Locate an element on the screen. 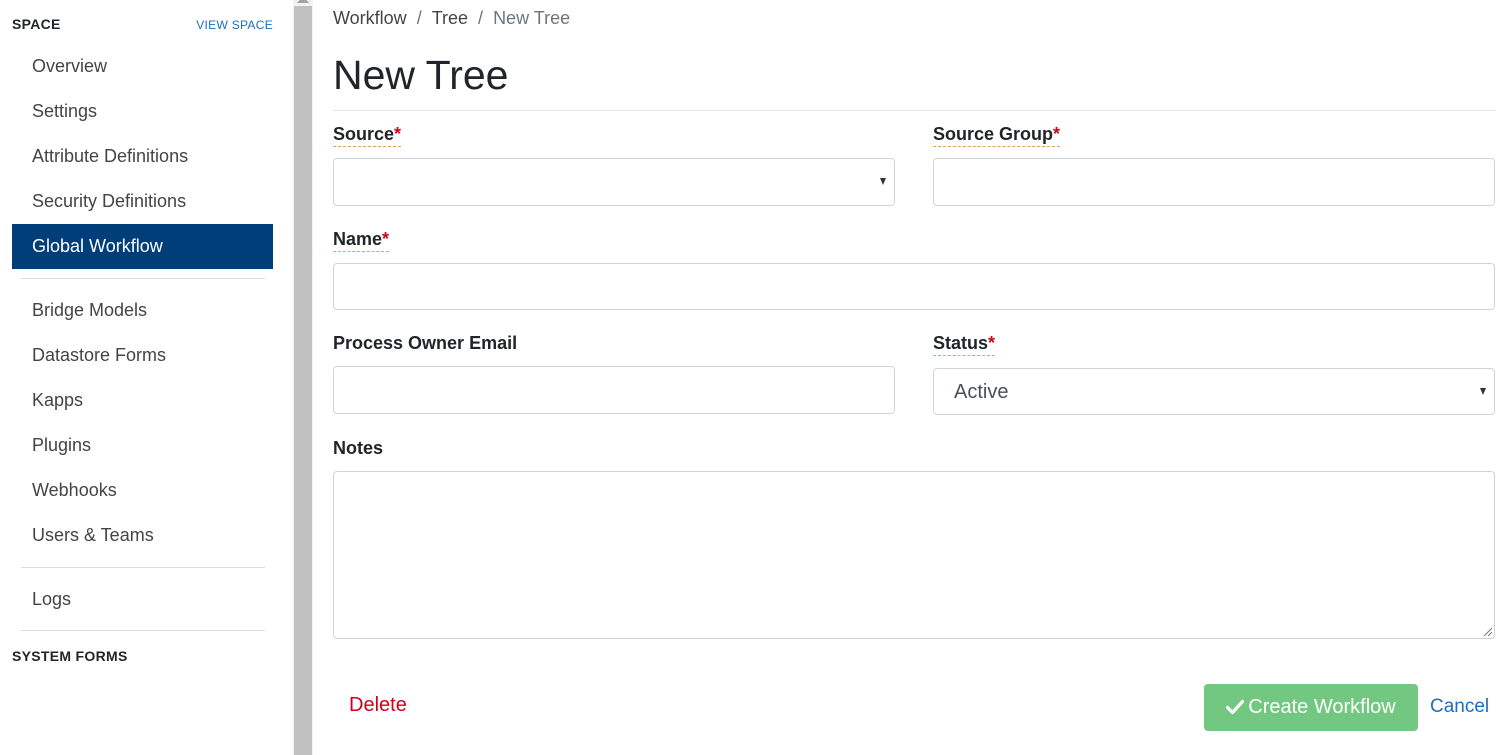 The height and width of the screenshot is (755, 1510). sidebar-scrollbar is located at coordinates (303, 377).